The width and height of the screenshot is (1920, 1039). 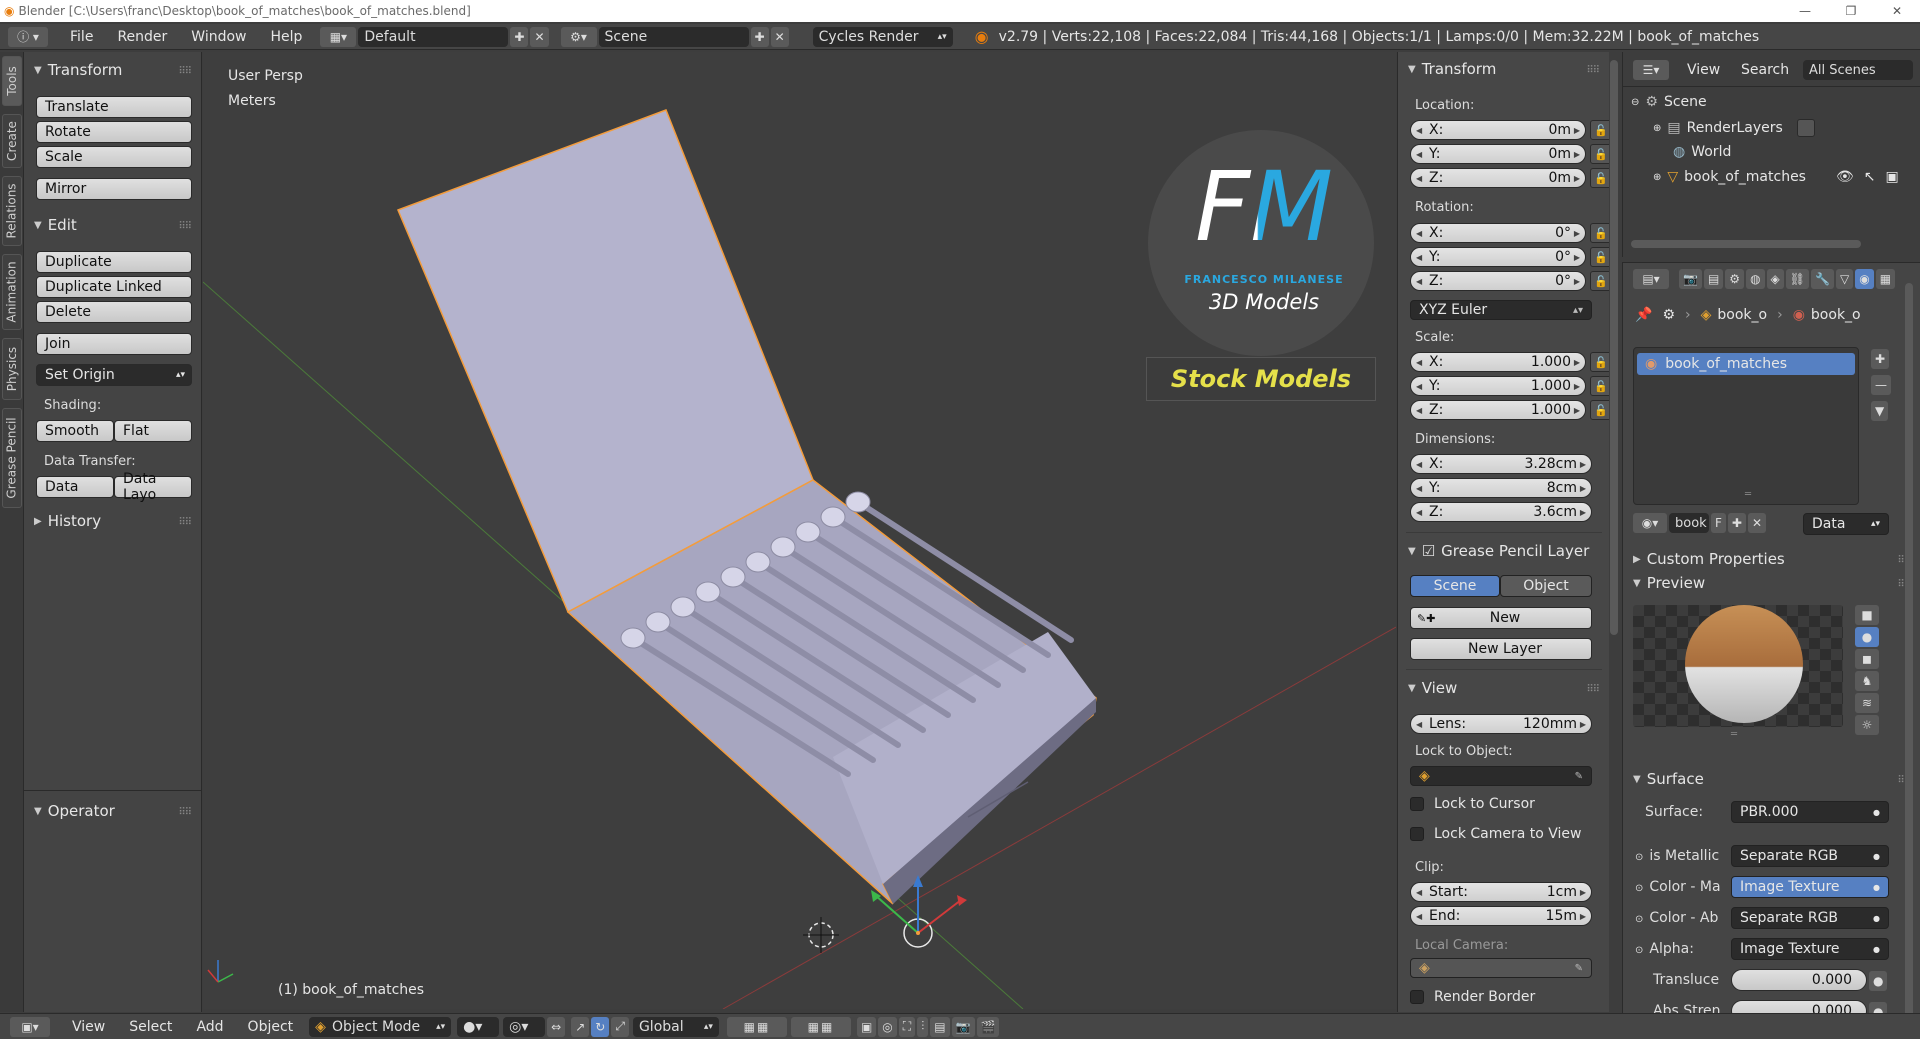 I want to click on menu-view: View, so click(x=88, y=1027).